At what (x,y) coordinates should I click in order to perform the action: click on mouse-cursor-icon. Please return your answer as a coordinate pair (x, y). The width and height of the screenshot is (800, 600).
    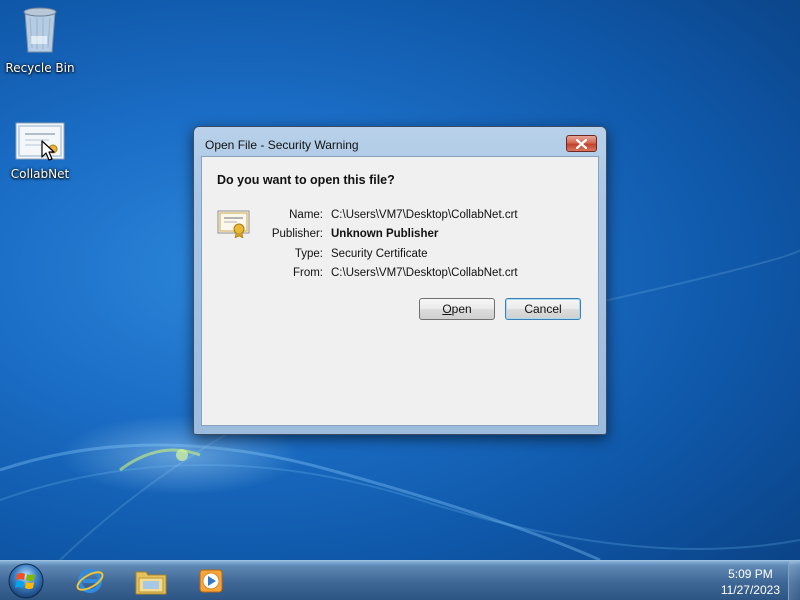
    Looking at the image, I should click on (48, 150).